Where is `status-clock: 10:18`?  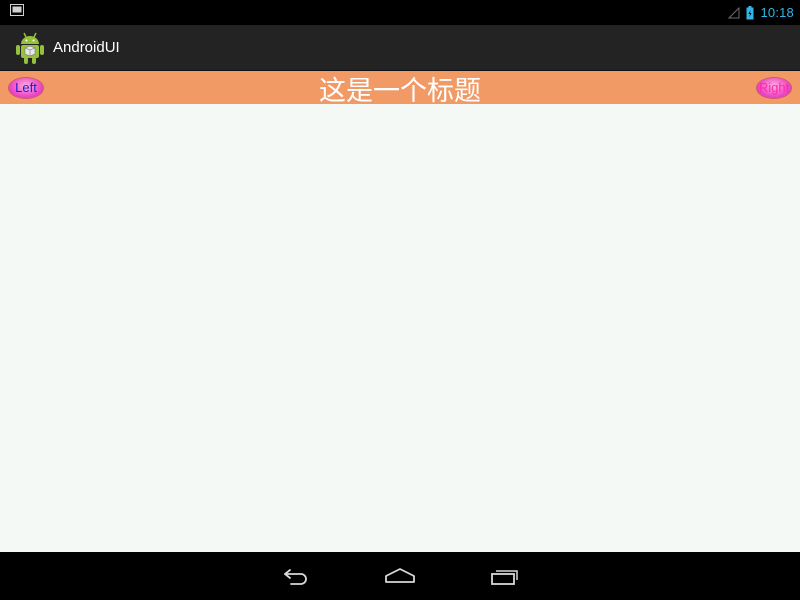
status-clock: 10:18 is located at coordinates (777, 12).